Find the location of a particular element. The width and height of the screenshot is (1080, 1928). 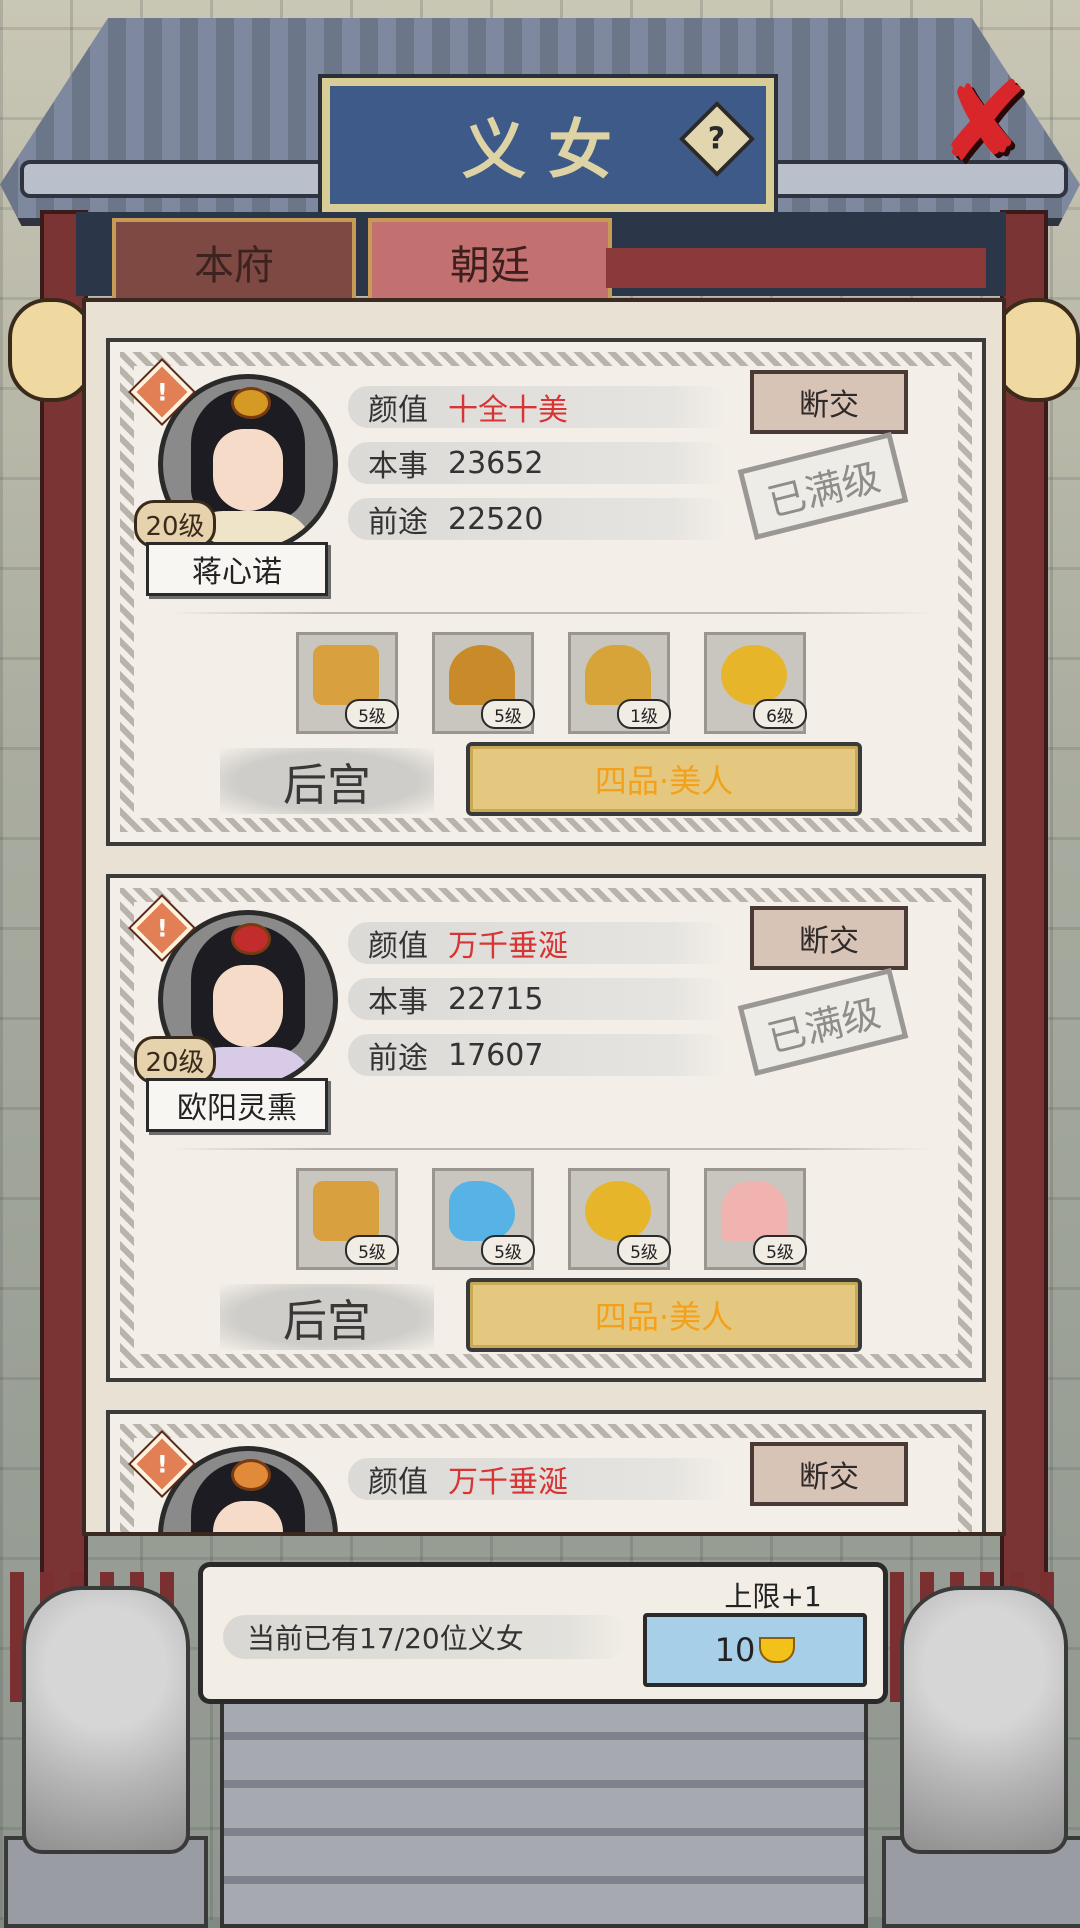

name-plate: 蒋心诺 is located at coordinates (237, 569).